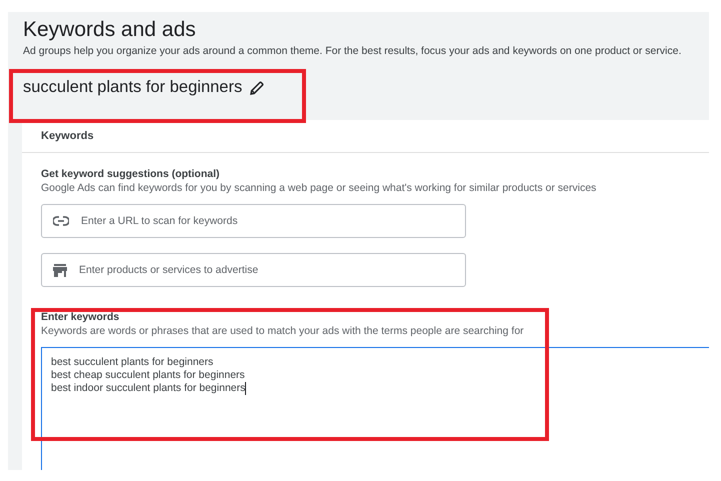  Describe the element at coordinates (110, 30) in the screenshot. I see `page-title: Keywords and ads` at that location.